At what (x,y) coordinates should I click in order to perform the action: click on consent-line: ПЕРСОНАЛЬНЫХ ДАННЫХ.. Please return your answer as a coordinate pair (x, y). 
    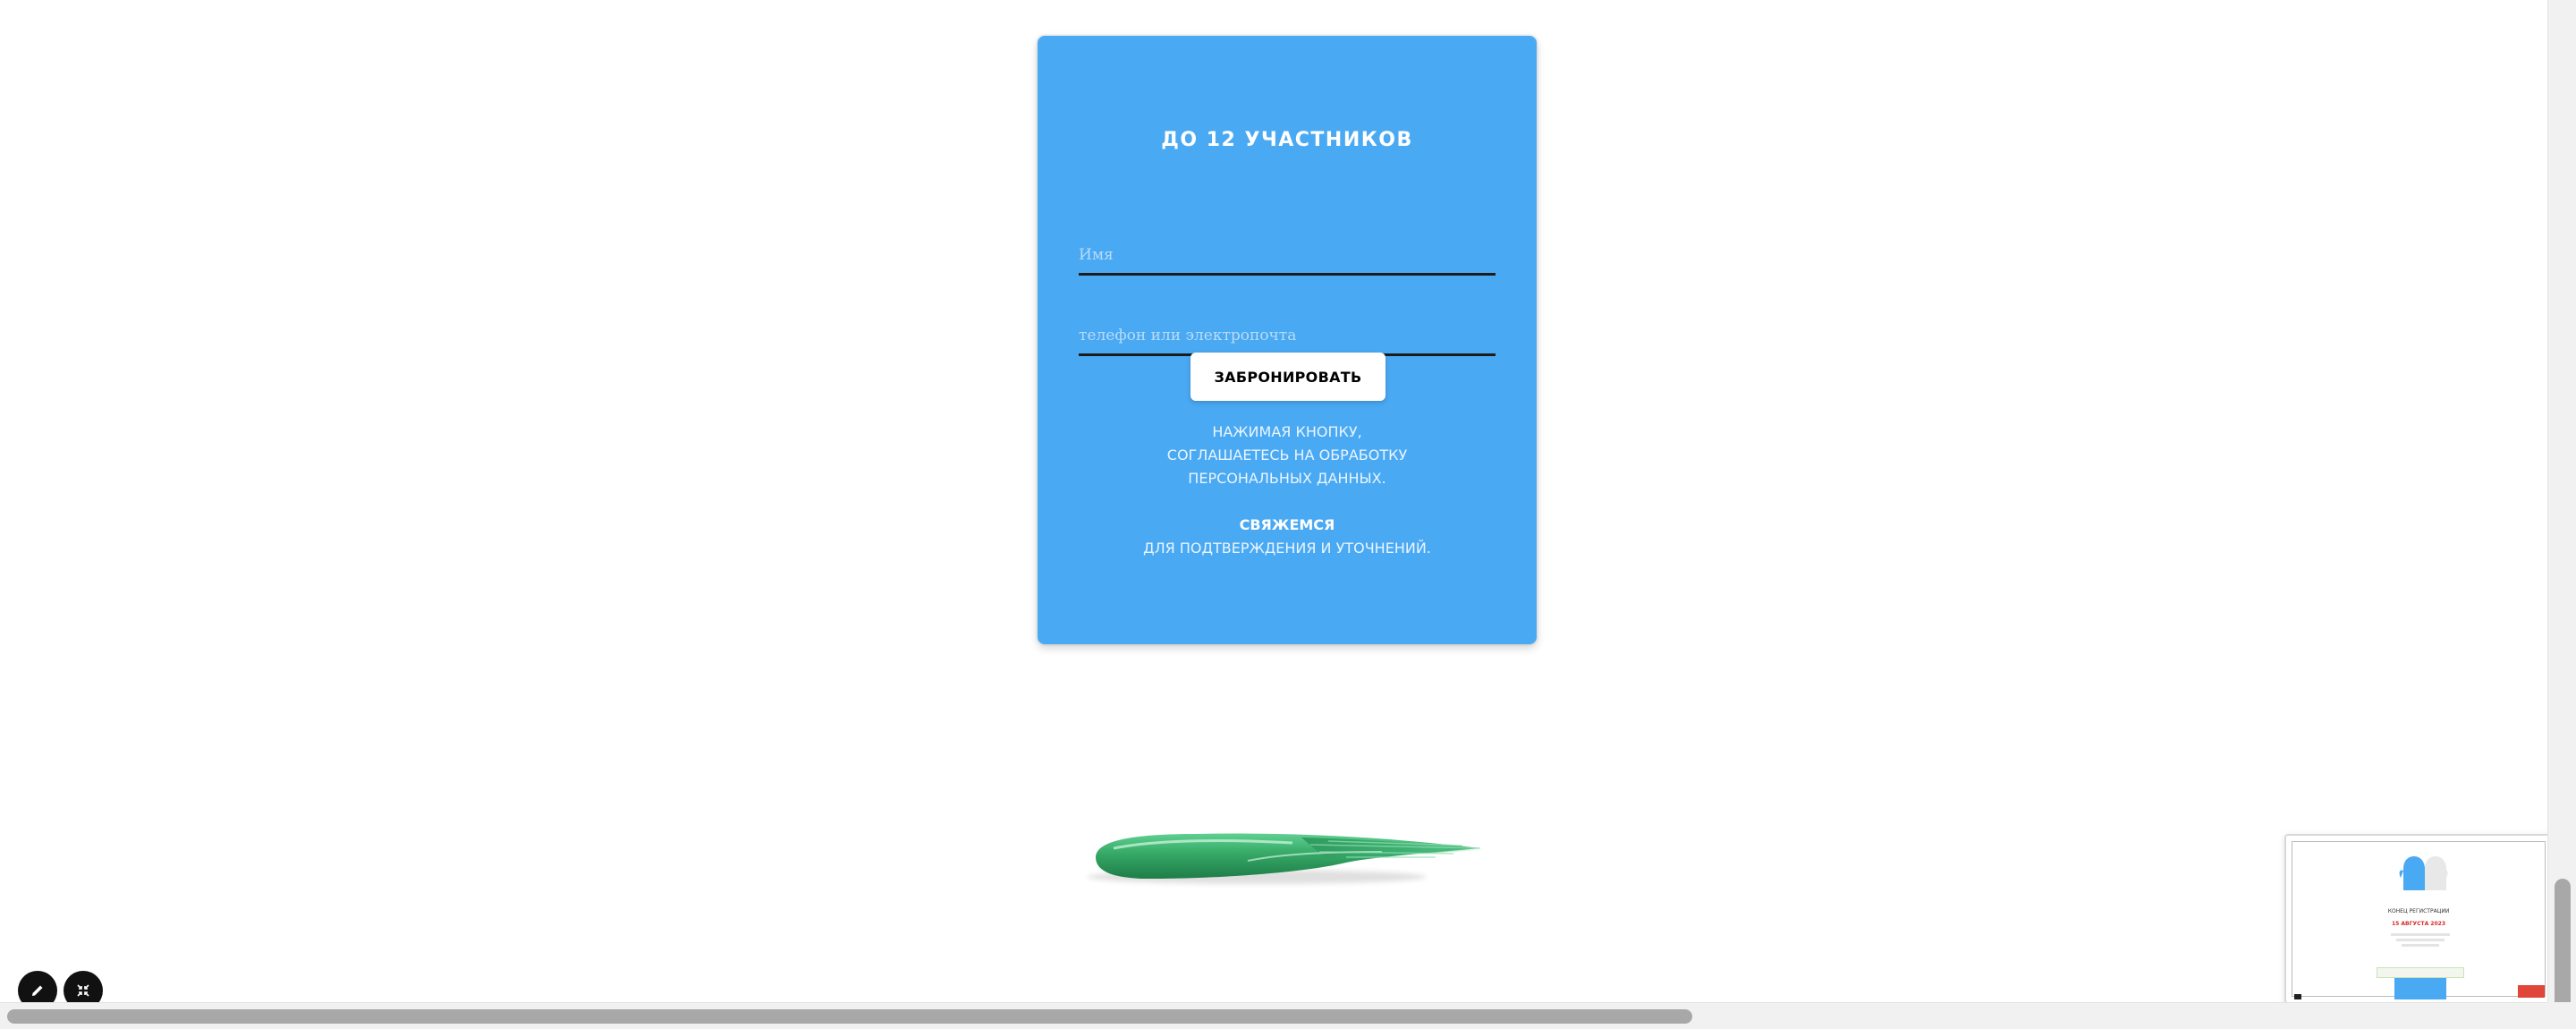
    Looking at the image, I should click on (1287, 478).